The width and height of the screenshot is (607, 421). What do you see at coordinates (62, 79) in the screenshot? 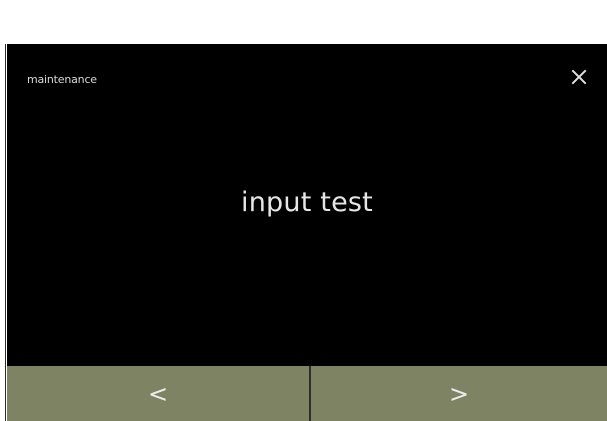
I see `screen-title: maintenance` at bounding box center [62, 79].